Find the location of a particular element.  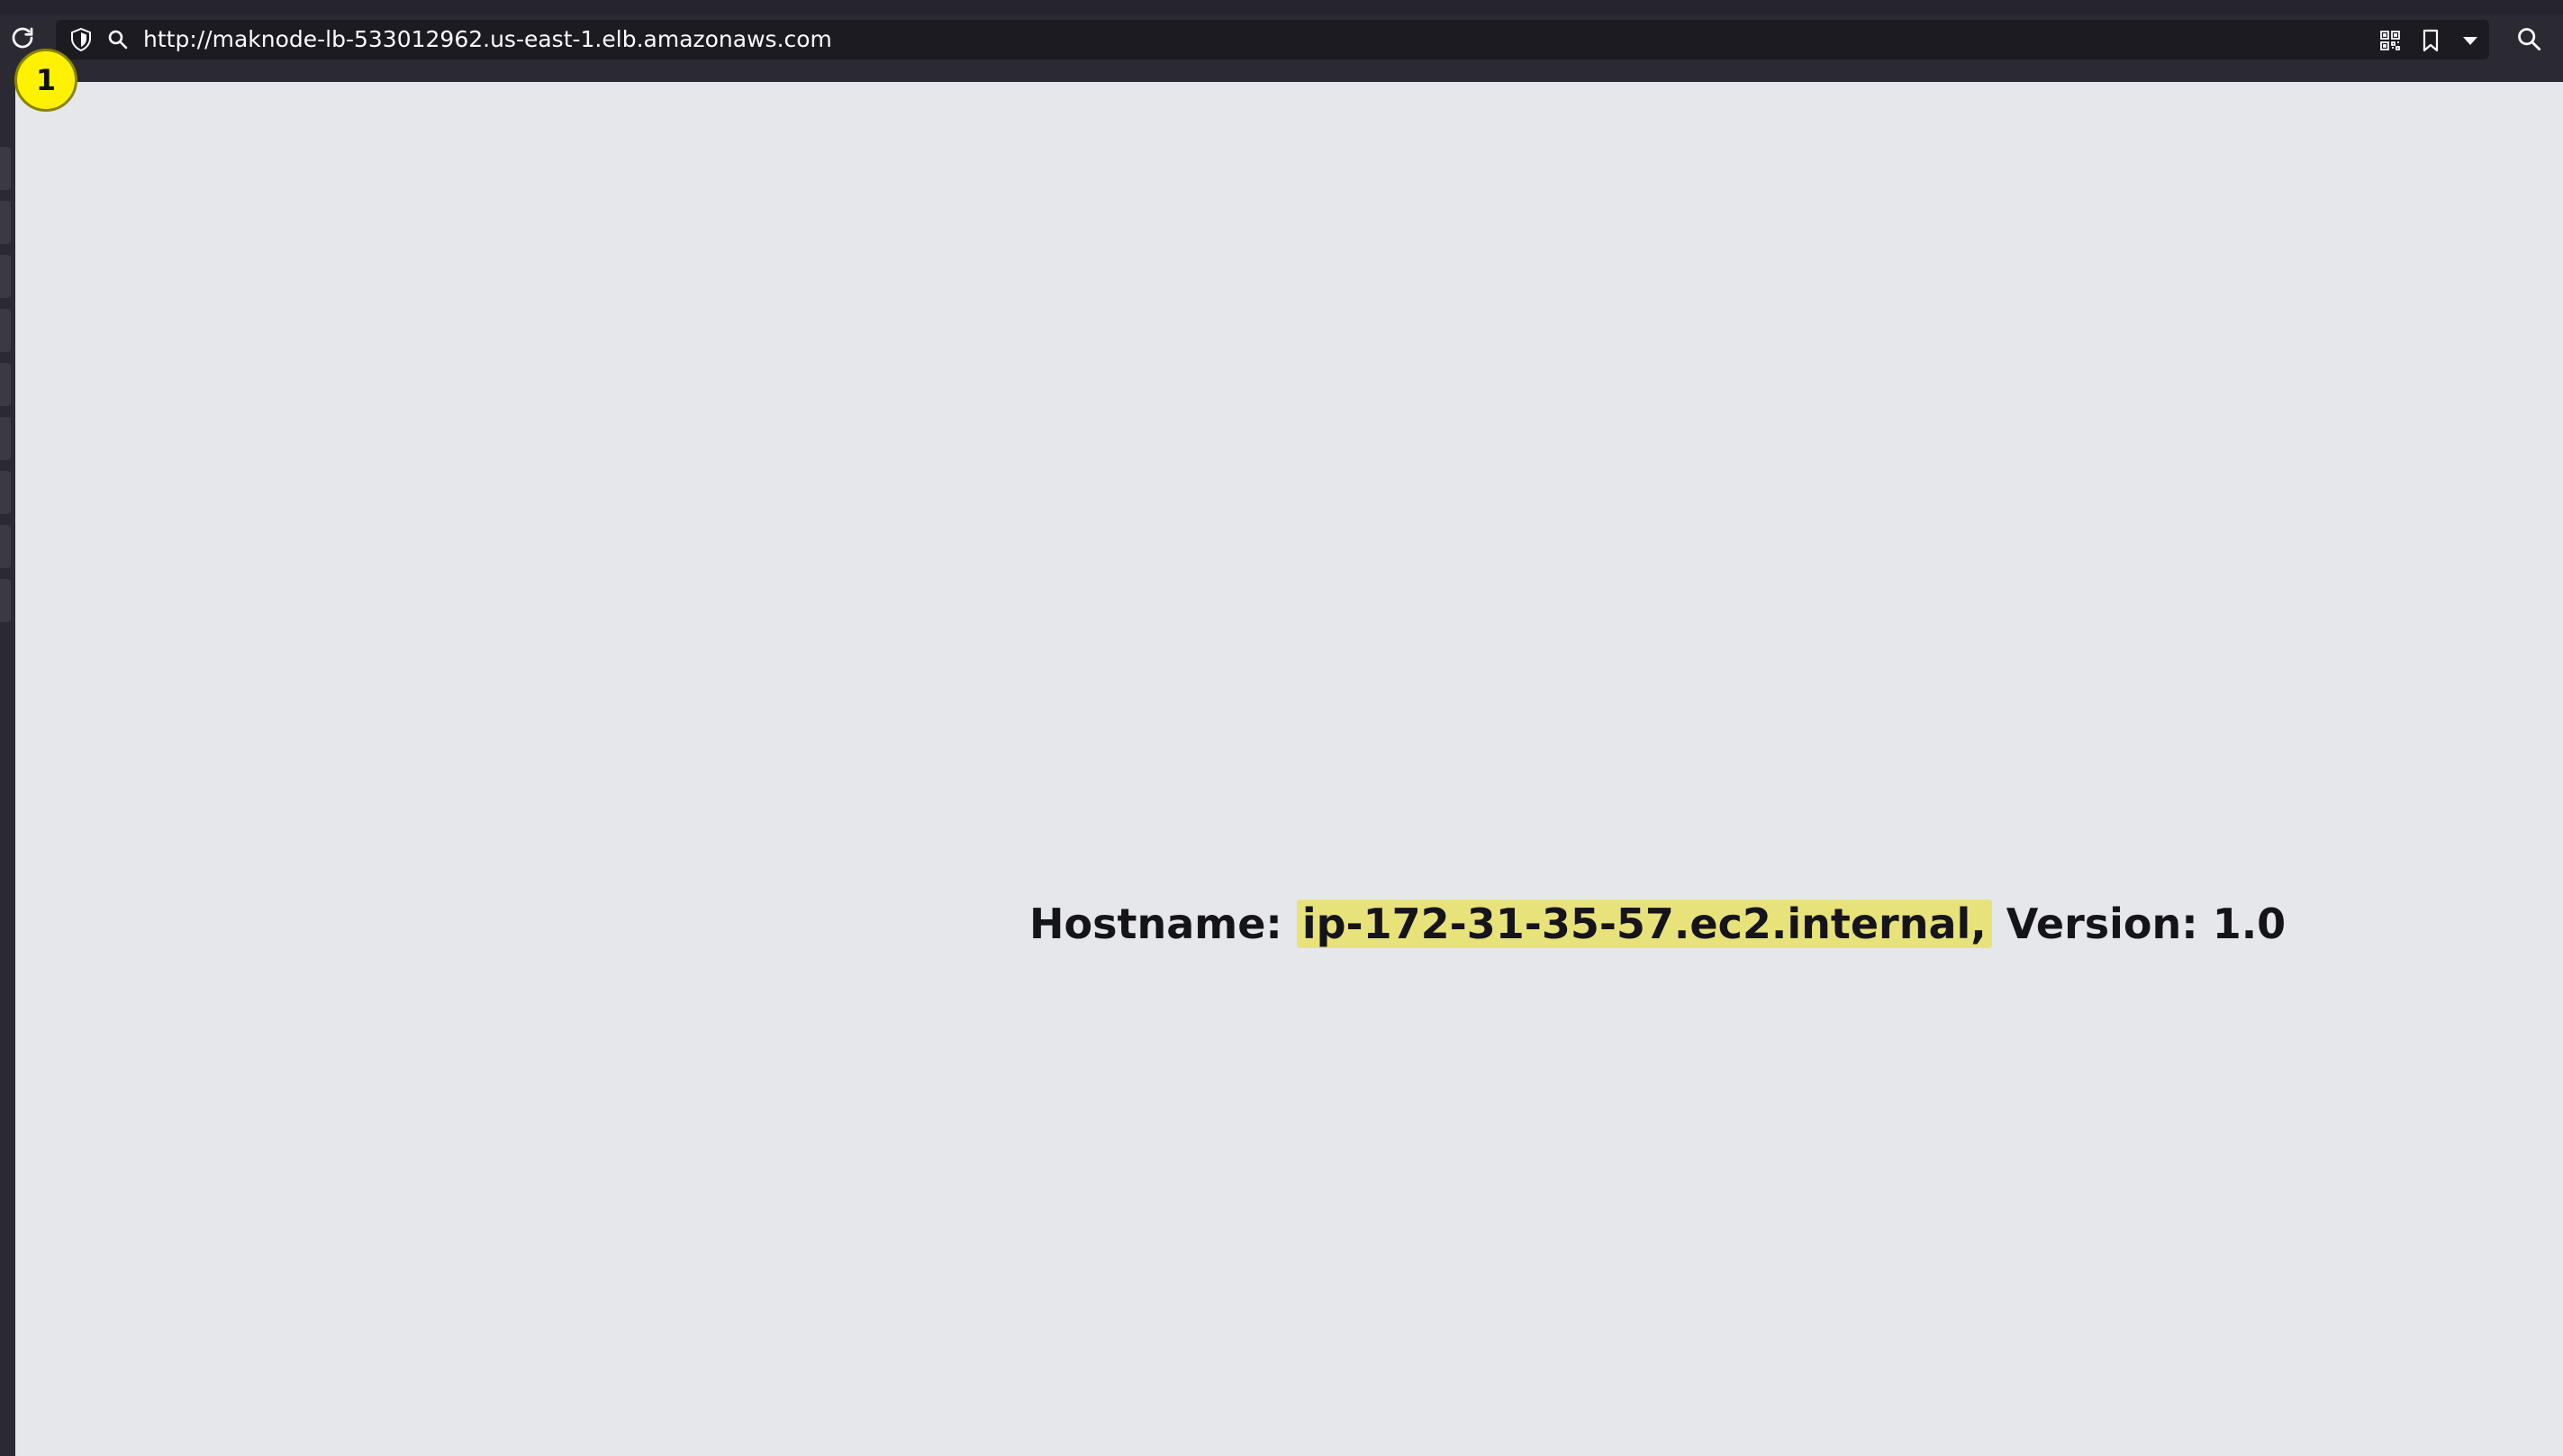

bookmark-icon is located at coordinates (2430, 41).